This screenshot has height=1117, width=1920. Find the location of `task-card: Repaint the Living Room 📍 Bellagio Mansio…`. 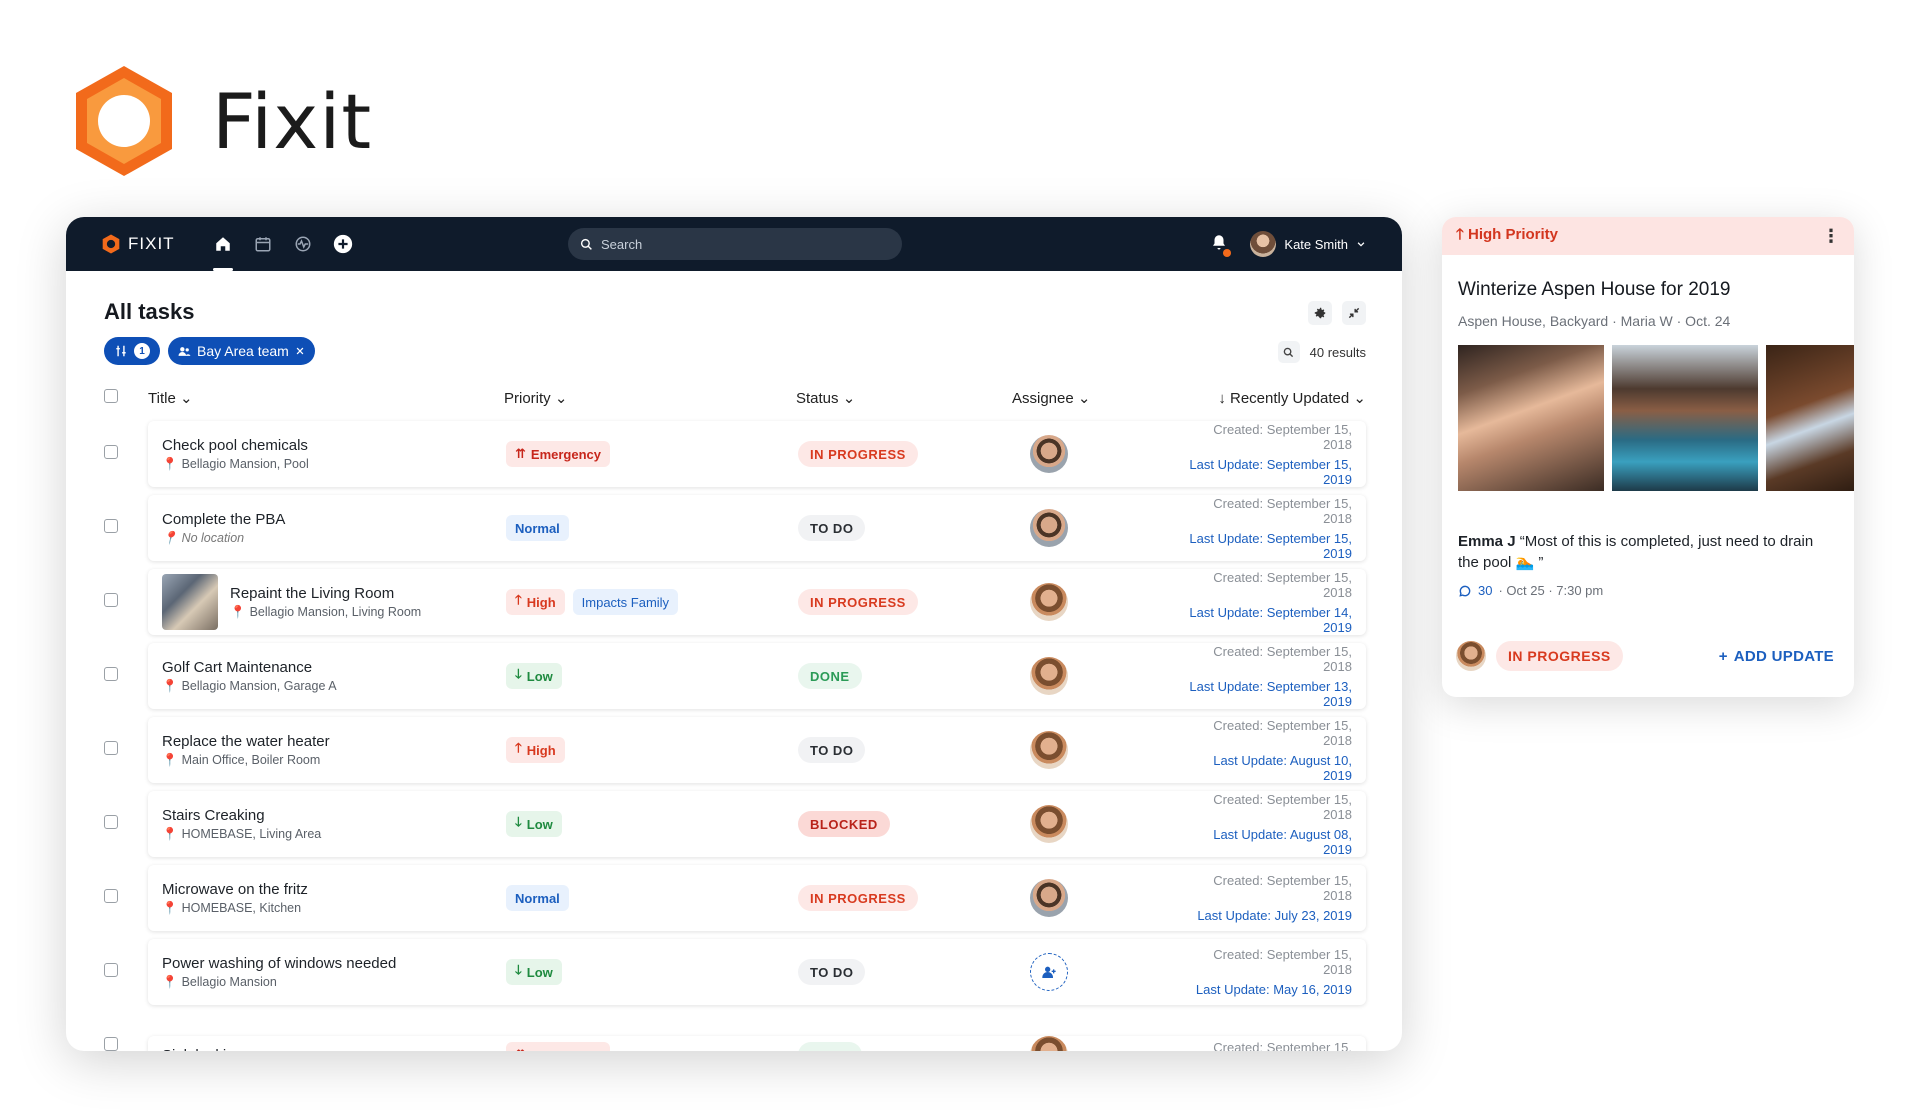

task-card: Repaint the Living Room 📍 Bellagio Mansio… is located at coordinates (757, 602).